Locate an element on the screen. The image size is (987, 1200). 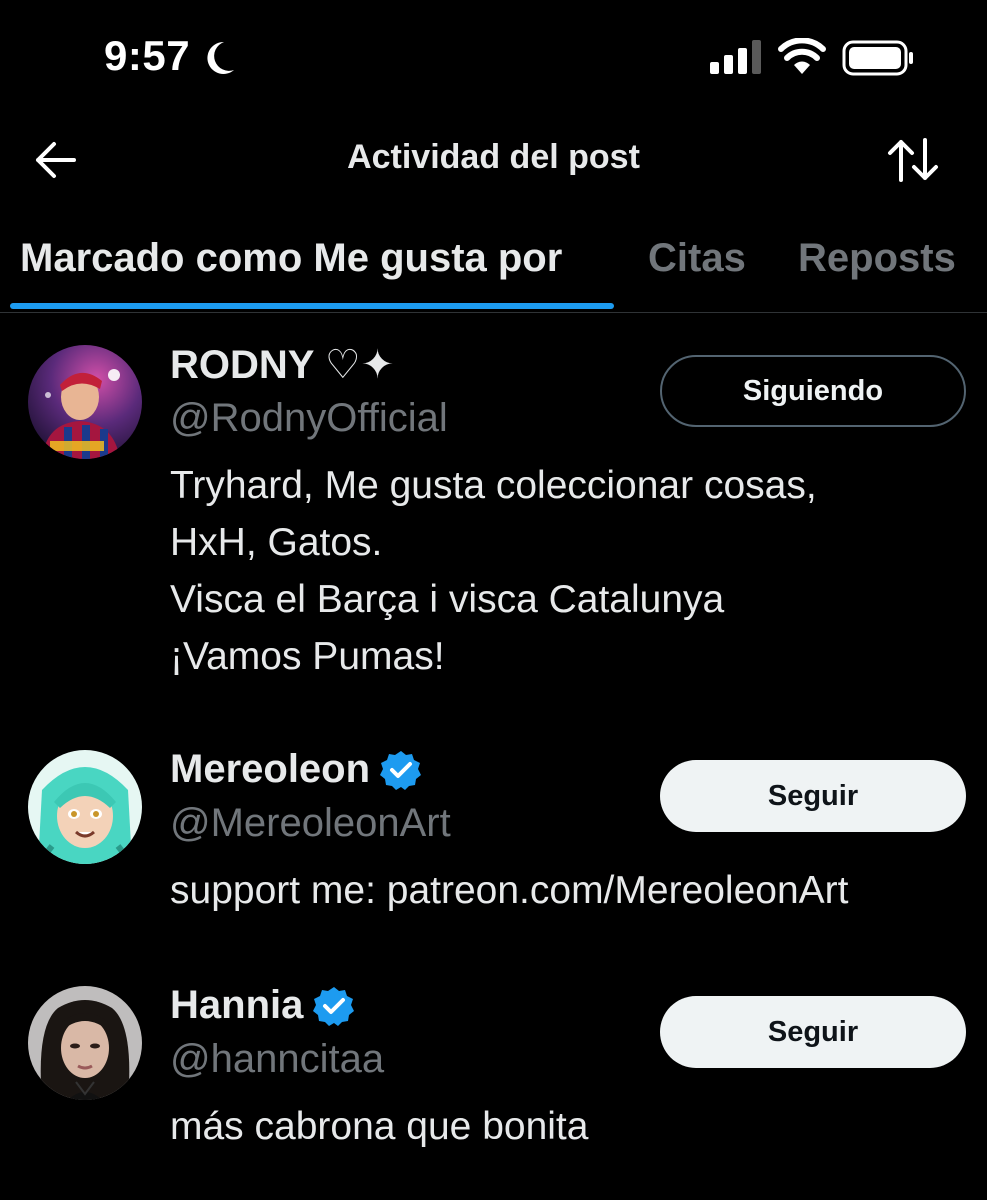
user-handle: @MereoleonArt is located at coordinates (310, 823).